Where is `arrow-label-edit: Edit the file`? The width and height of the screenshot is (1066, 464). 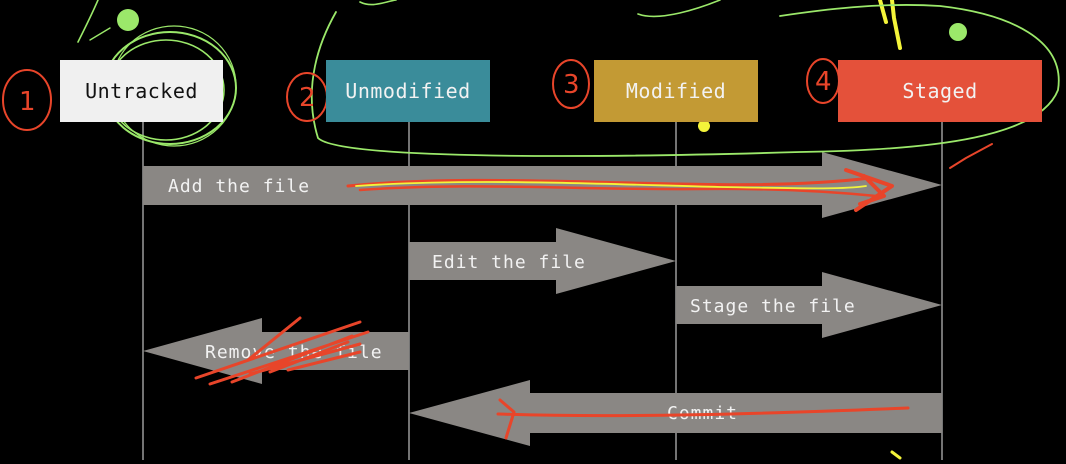 arrow-label-edit: Edit the file is located at coordinates (509, 262).